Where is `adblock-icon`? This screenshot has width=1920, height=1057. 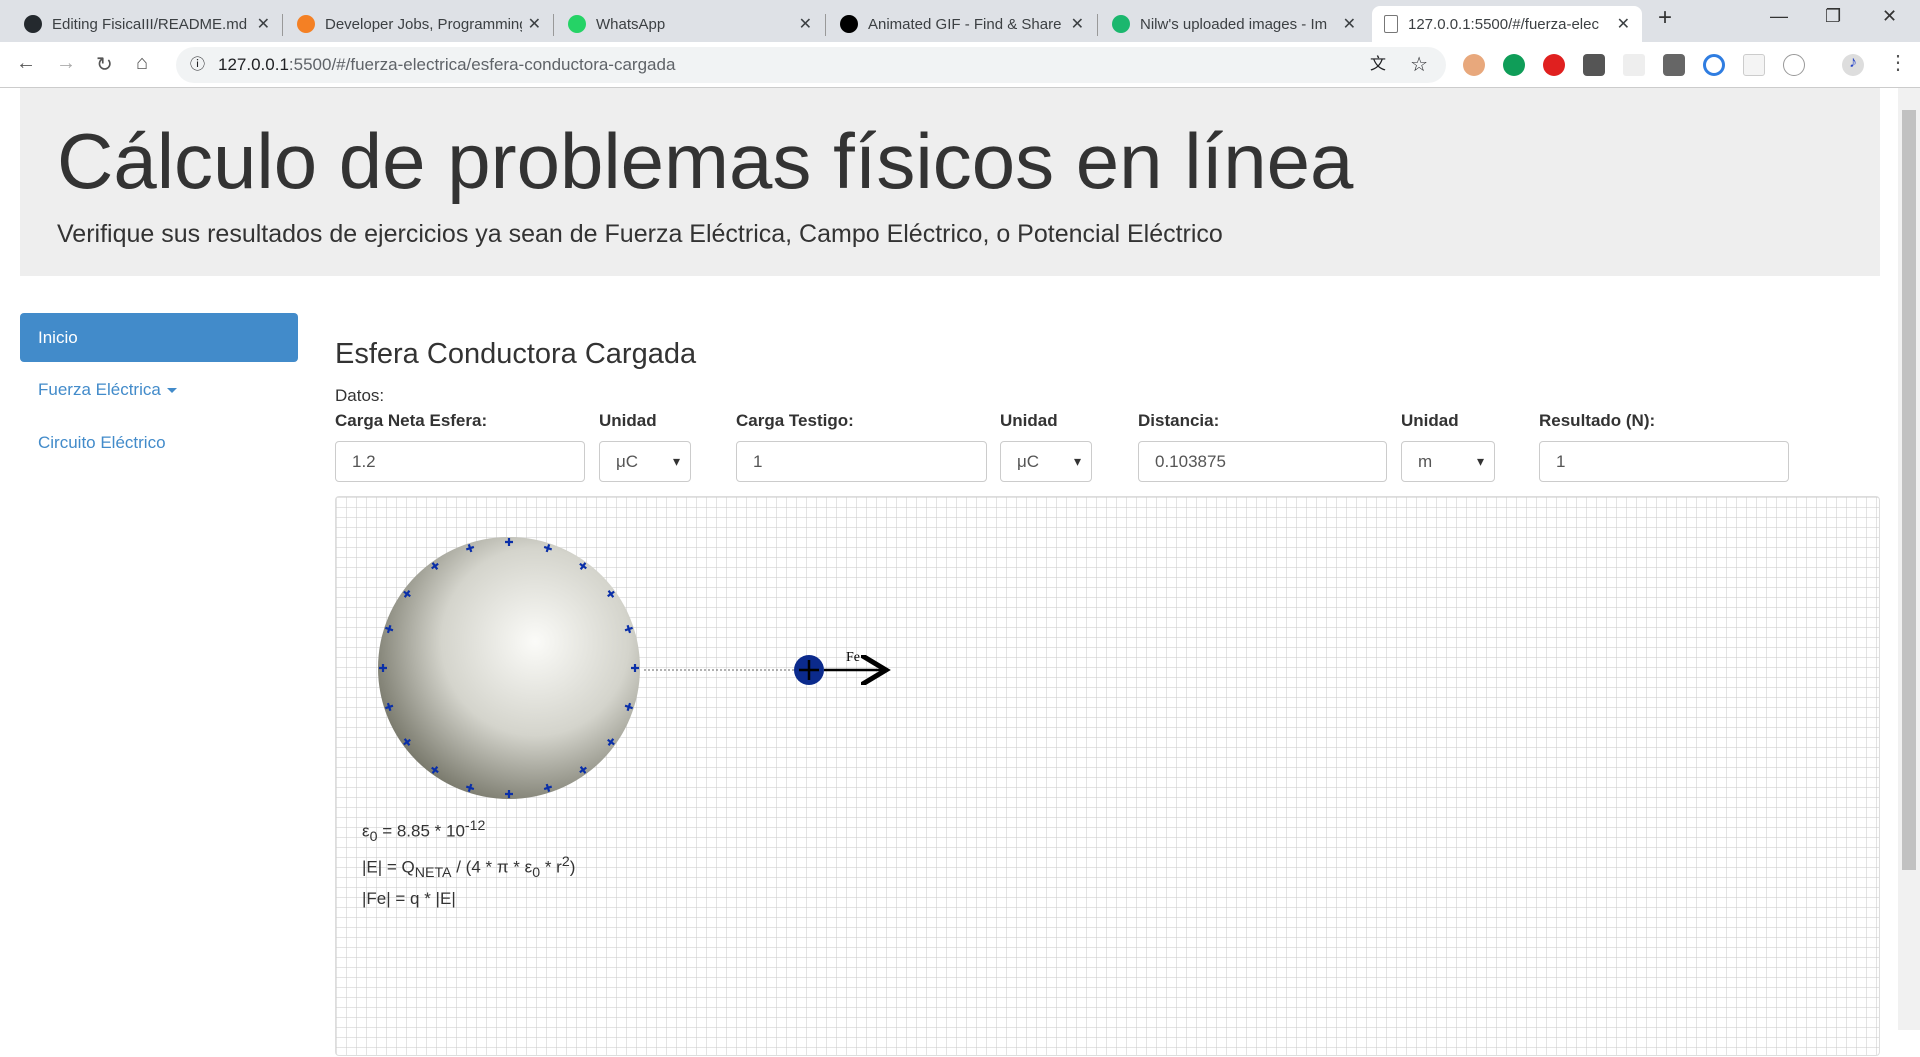
adblock-icon is located at coordinates (1554, 65).